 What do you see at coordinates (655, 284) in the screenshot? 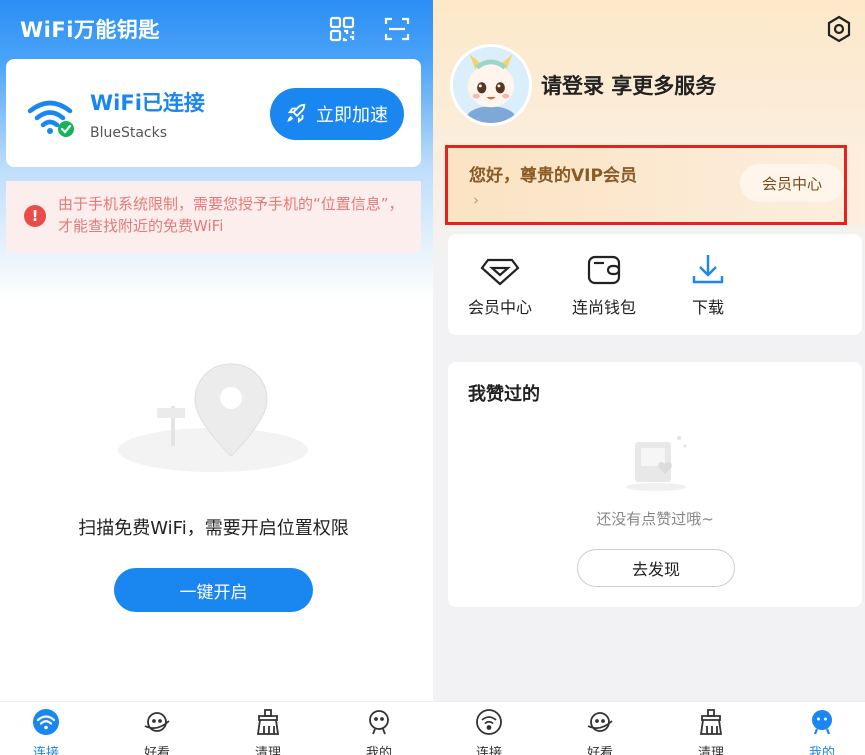
I see `quick-actions: 会员中心 连尚钱包 下载` at bounding box center [655, 284].